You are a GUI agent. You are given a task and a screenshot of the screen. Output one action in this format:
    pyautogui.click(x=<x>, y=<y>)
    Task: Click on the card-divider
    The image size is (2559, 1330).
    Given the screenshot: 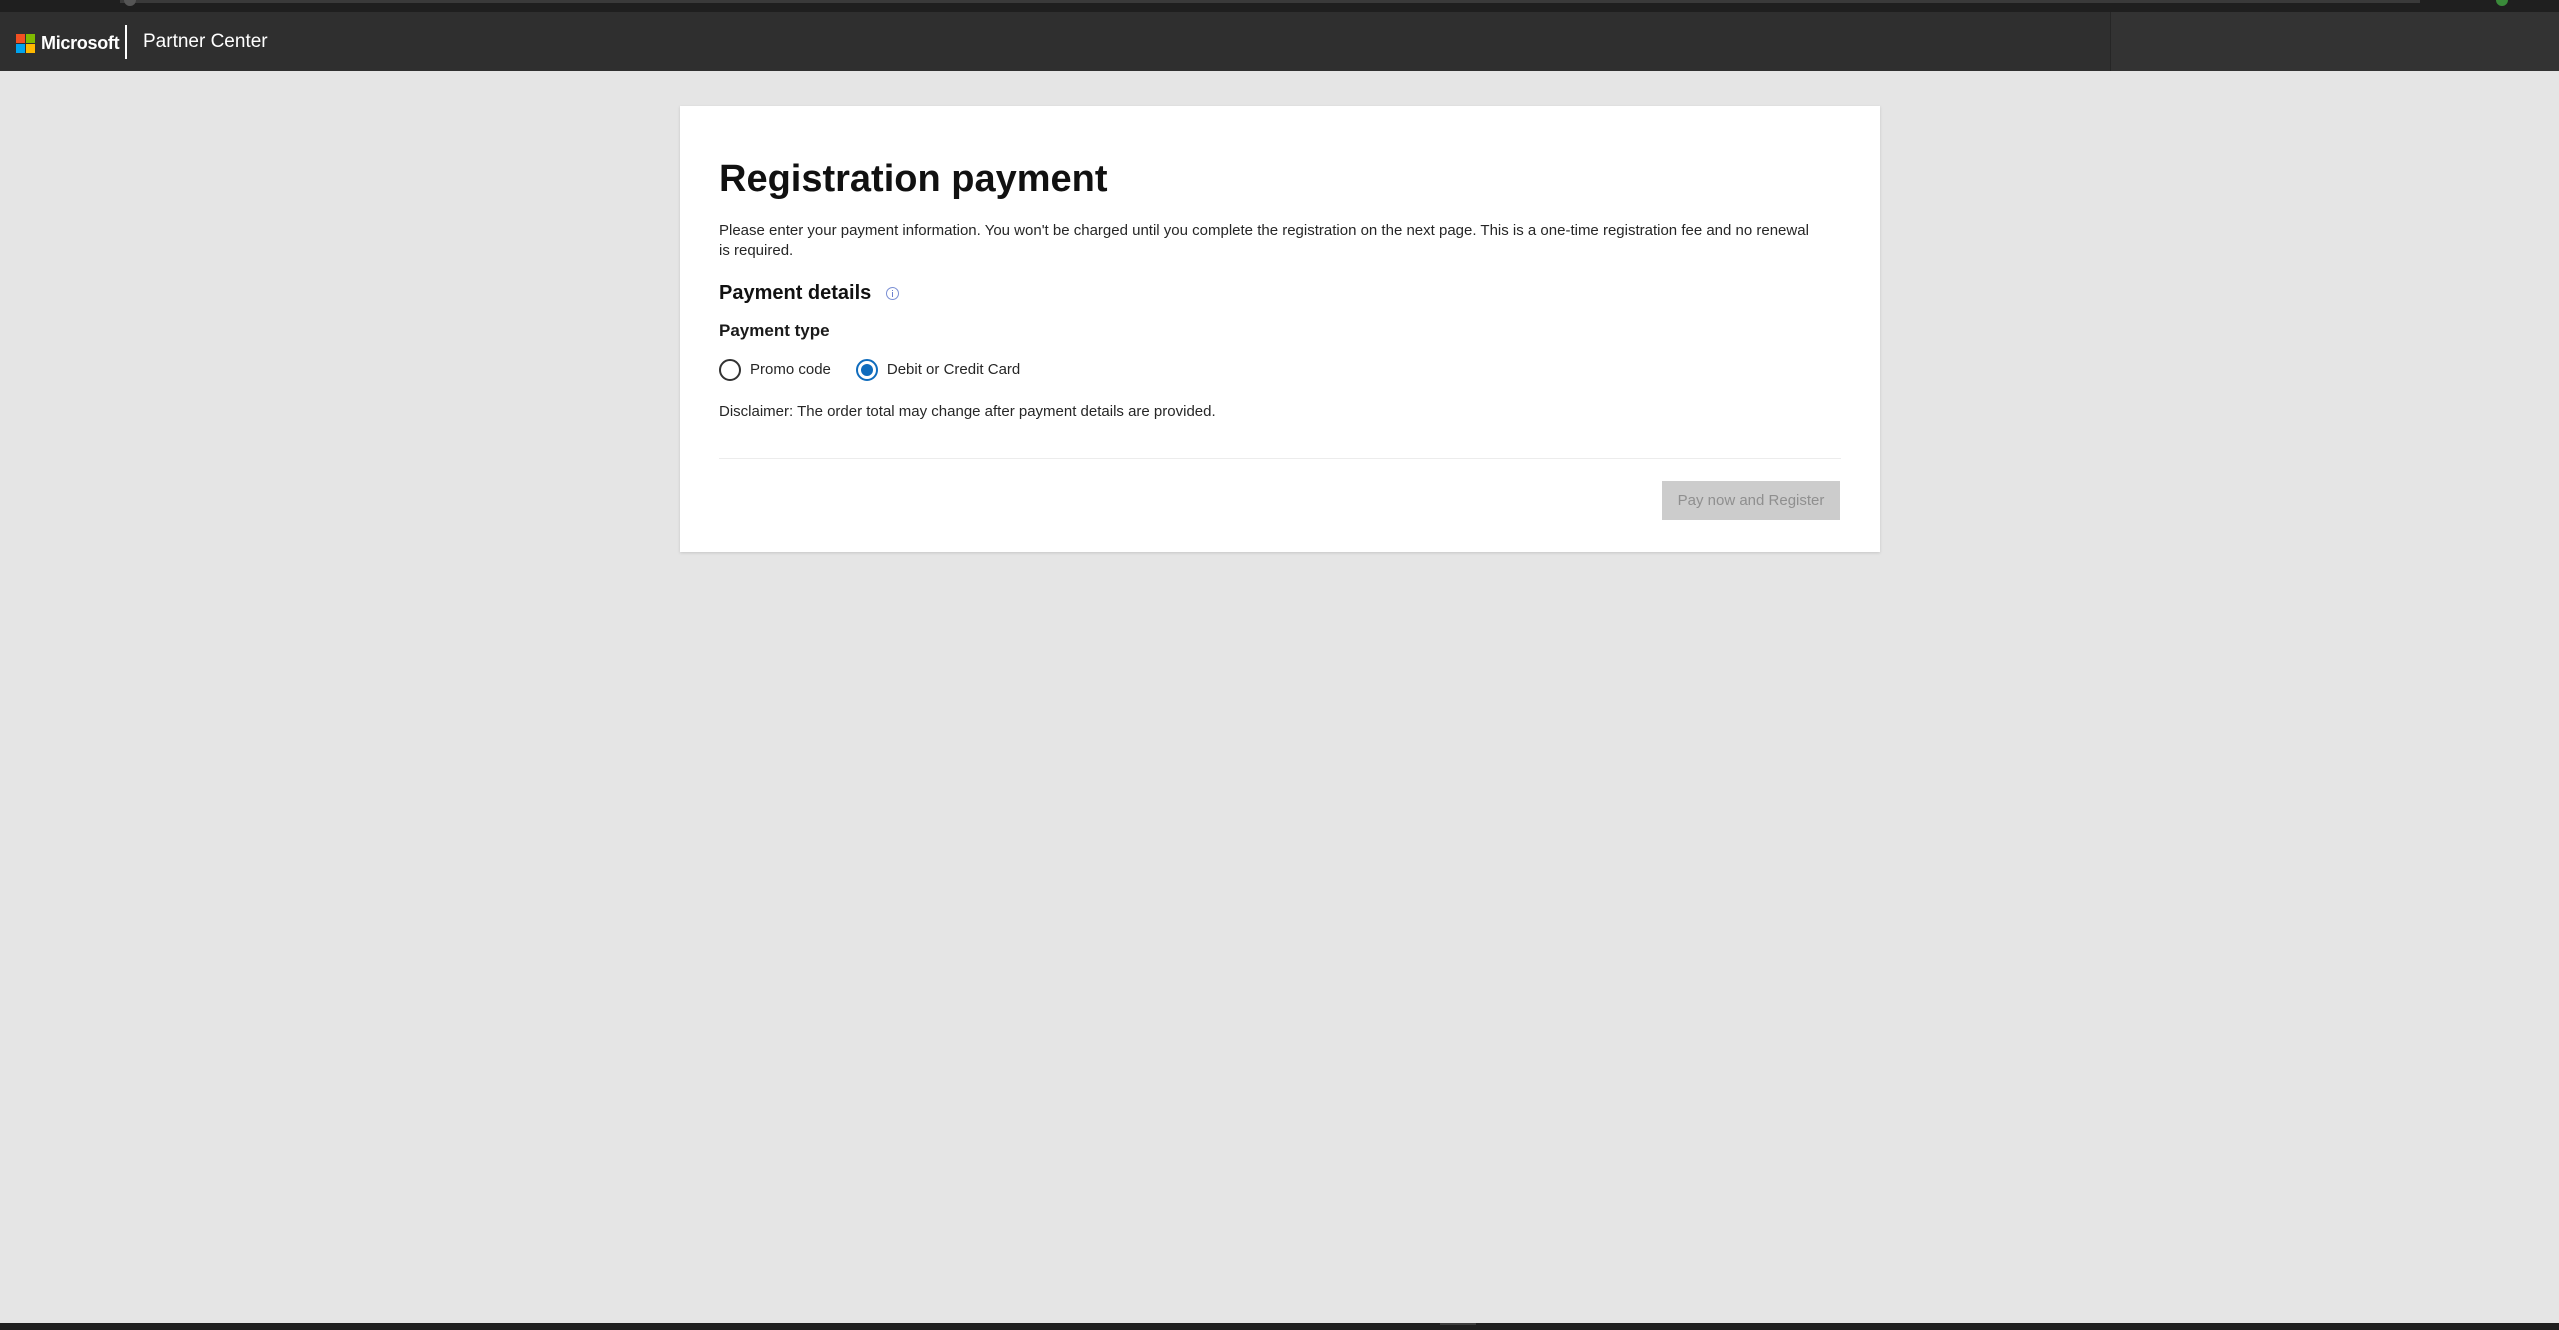 What is the action you would take?
    pyautogui.click(x=1280, y=458)
    